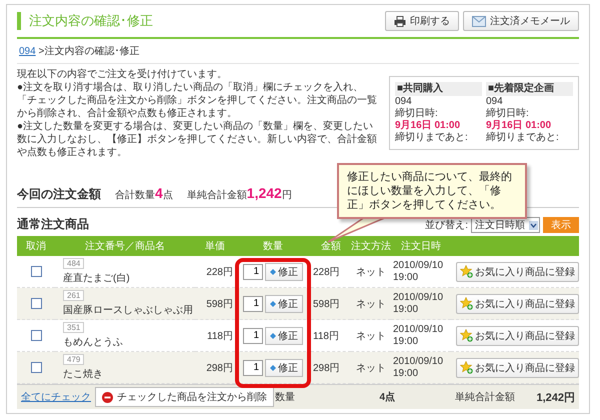  I want to click on amount: 298円, so click(326, 368).